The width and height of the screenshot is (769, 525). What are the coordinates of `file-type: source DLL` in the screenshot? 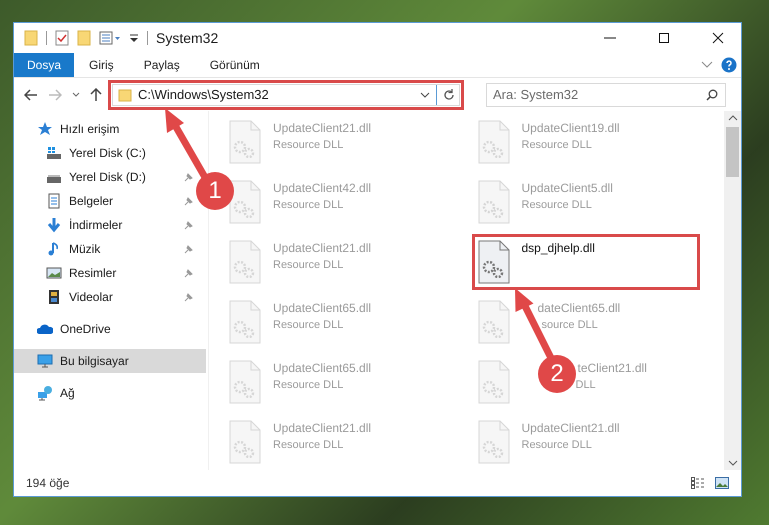 It's located at (570, 325).